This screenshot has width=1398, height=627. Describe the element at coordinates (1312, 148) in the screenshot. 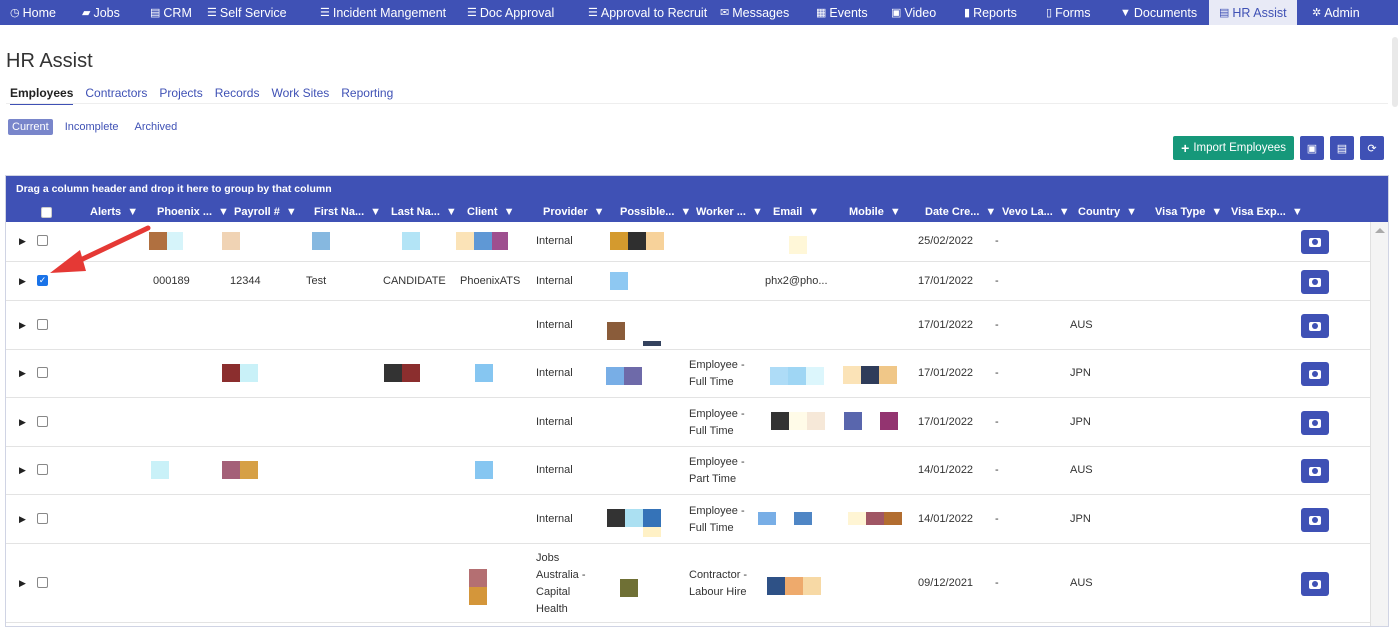

I see `export-excel-button: ▣` at that location.